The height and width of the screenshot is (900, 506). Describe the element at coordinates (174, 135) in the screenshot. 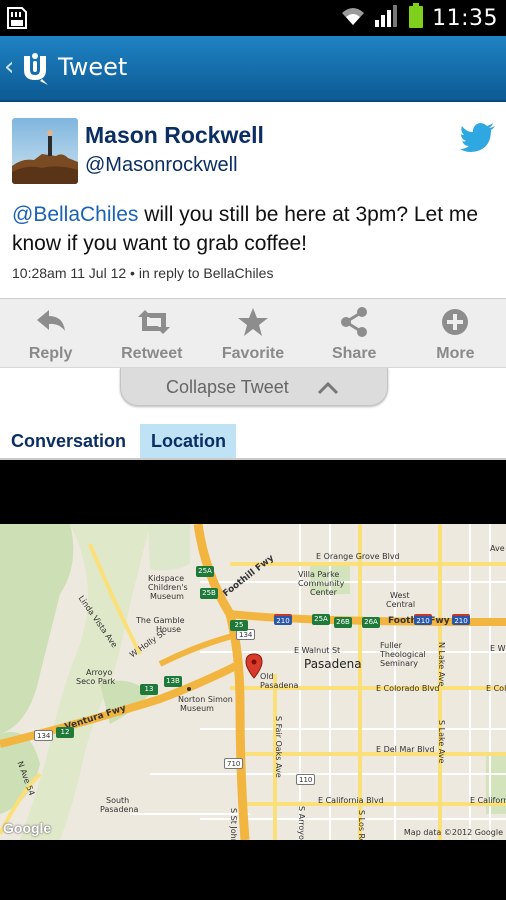

I see `user-name: Mason Rockwell` at that location.